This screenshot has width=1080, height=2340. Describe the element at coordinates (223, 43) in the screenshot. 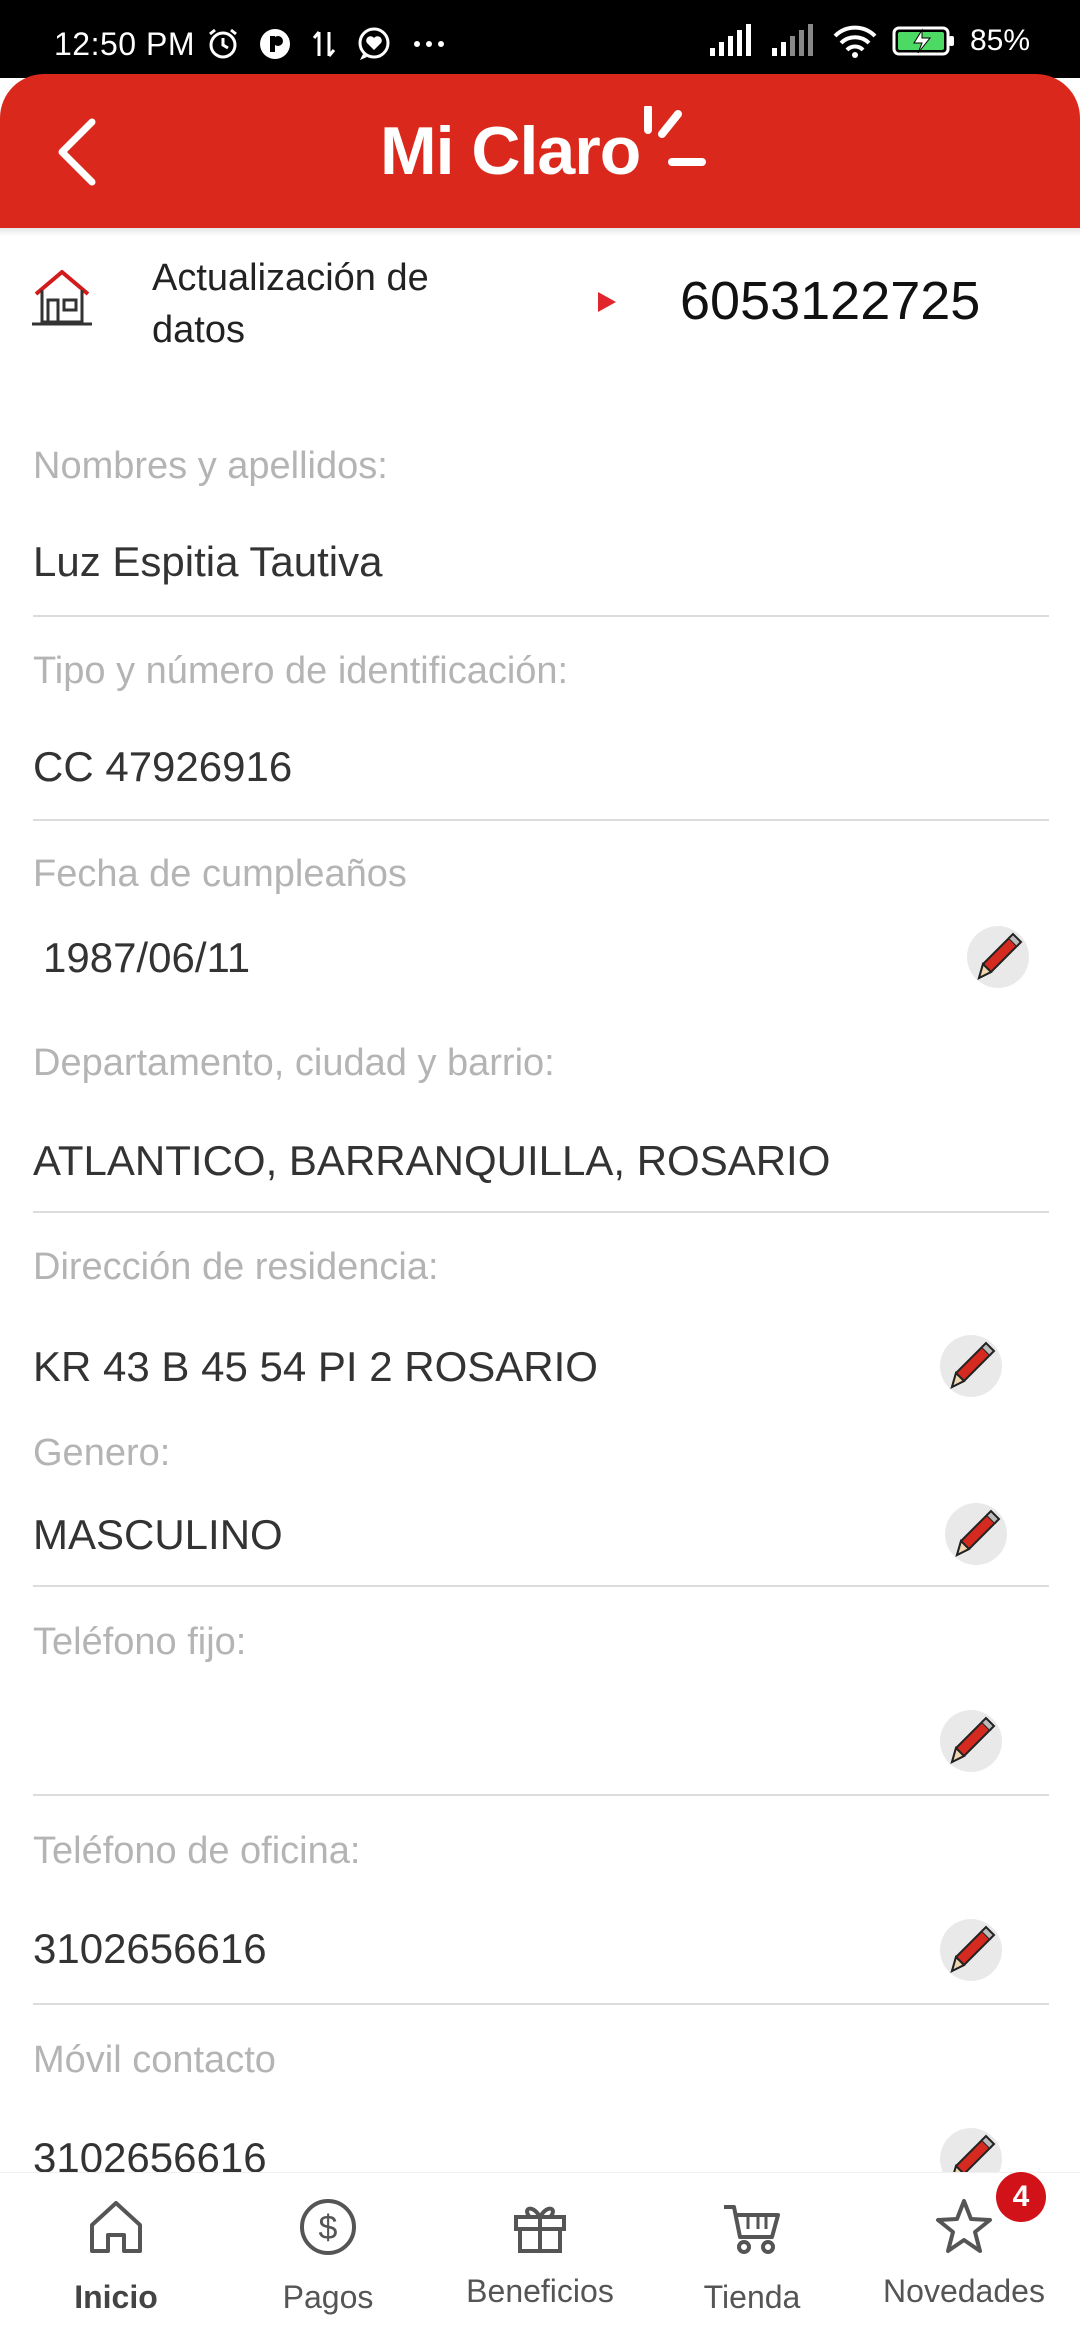

I see `alarm-icon` at that location.